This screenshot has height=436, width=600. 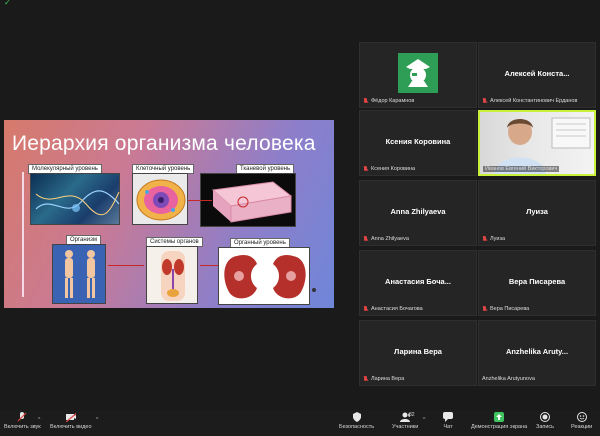 I want to click on record-icon, so click(x=545, y=417).